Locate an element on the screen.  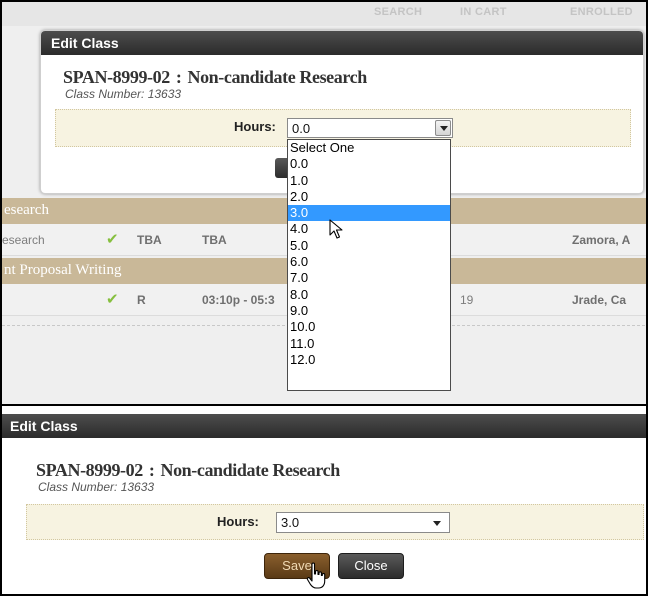
row-days: TBA is located at coordinates (149, 240).